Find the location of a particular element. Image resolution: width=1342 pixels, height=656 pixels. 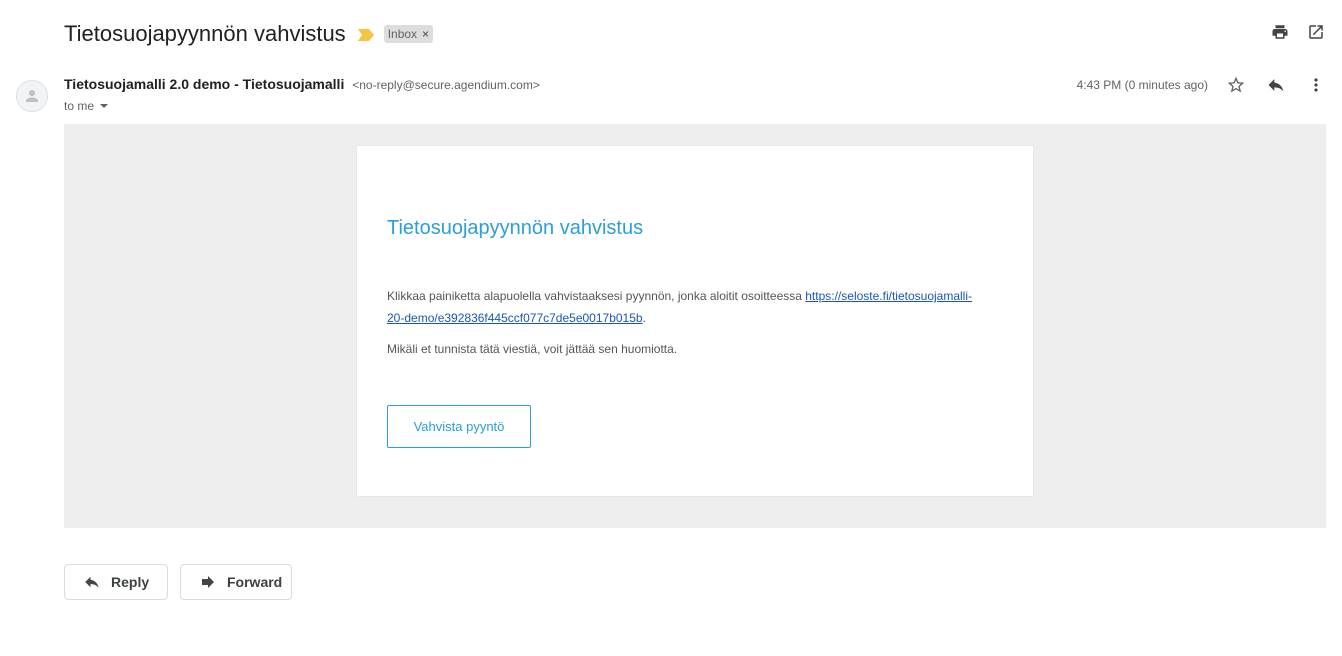

reply-button: Reply is located at coordinates (116, 582).